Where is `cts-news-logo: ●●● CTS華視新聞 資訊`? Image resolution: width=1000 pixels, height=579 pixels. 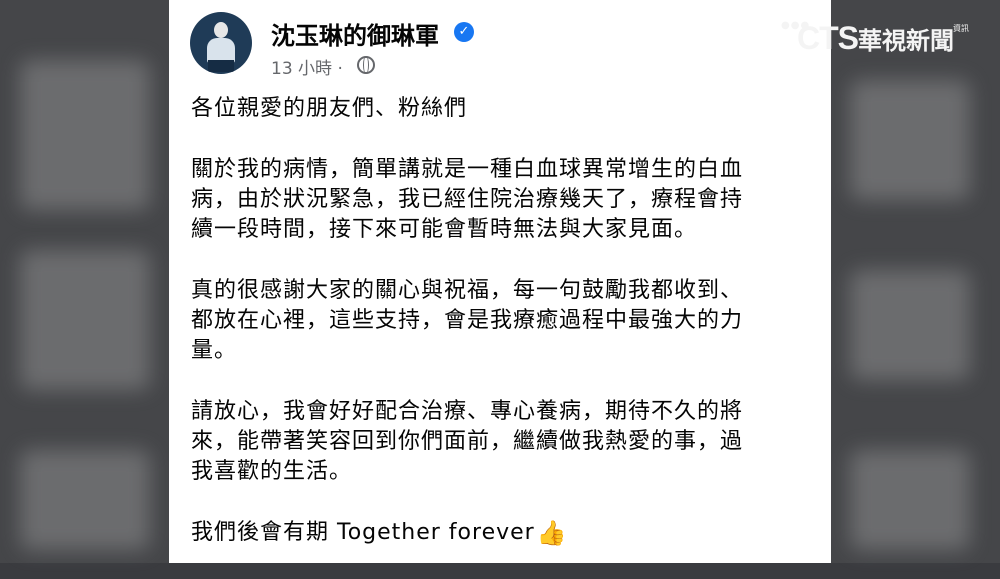 cts-news-logo: ●●● CTS華視新聞 資訊 is located at coordinates (875, 40).